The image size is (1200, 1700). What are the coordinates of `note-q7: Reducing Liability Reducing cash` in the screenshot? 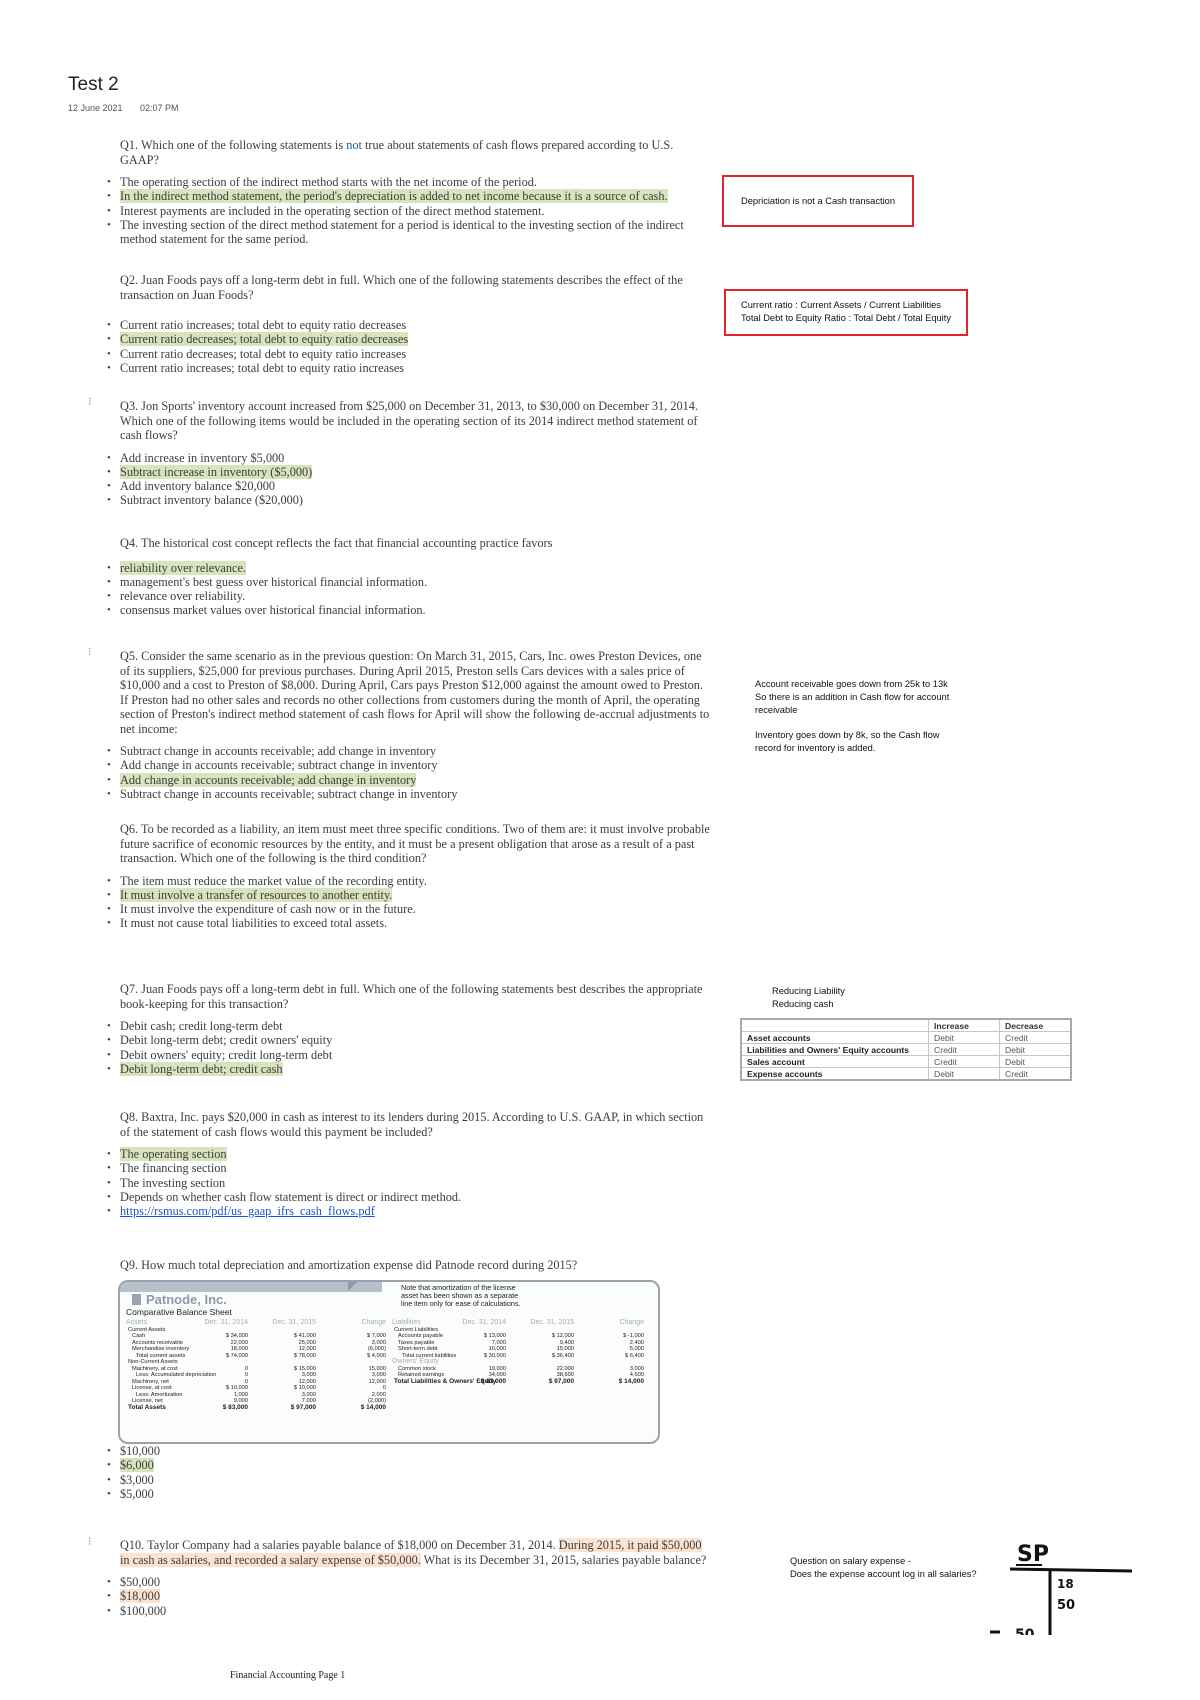 It's located at (808, 998).